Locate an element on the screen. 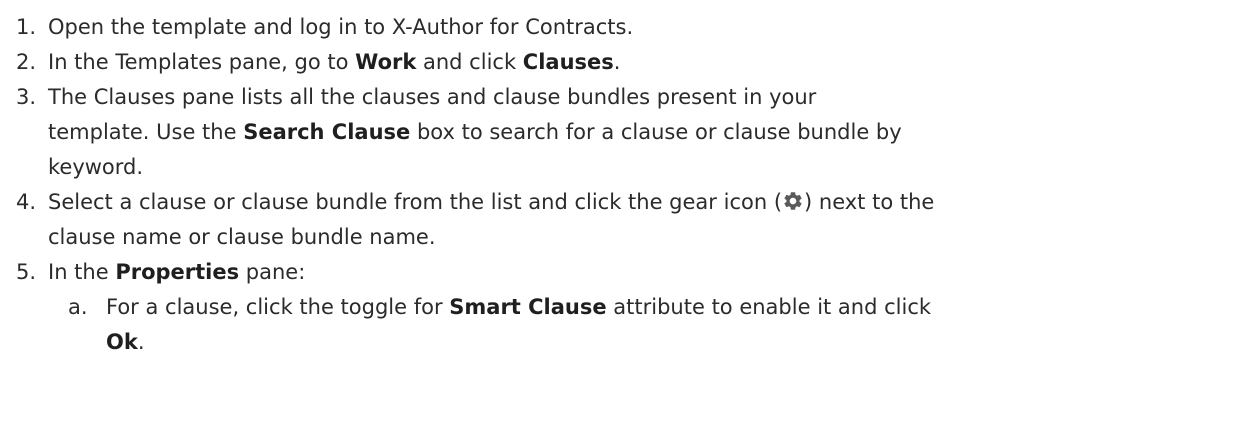 The height and width of the screenshot is (432, 1239). step-text: template. Use the is located at coordinates (146, 132).